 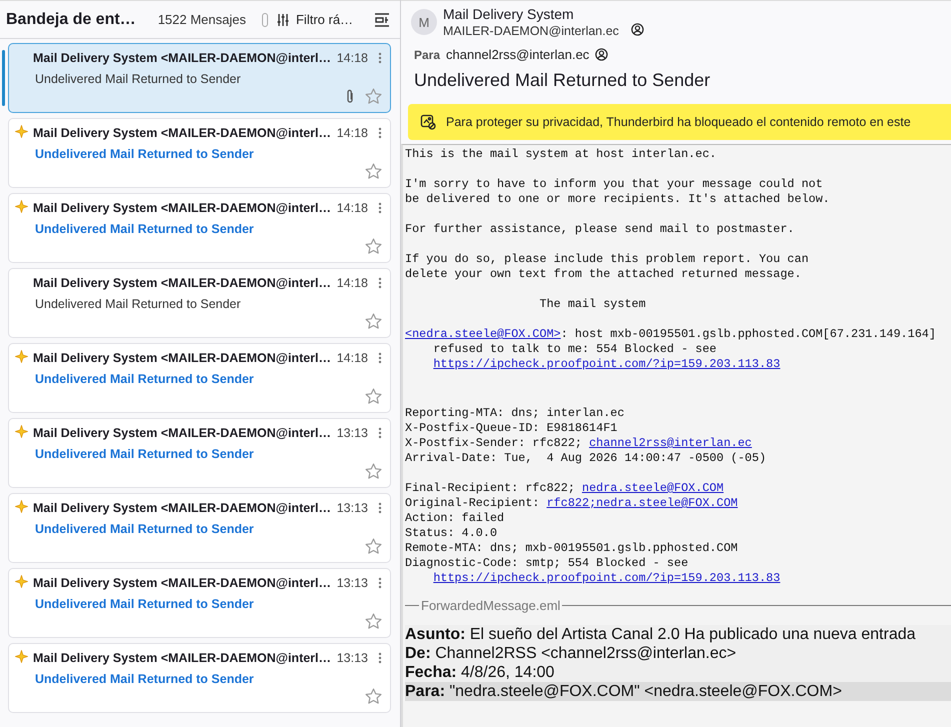 What do you see at coordinates (531, 31) in the screenshot?
I see `sender-email: MAILER-DAEMON@interlan.ec` at bounding box center [531, 31].